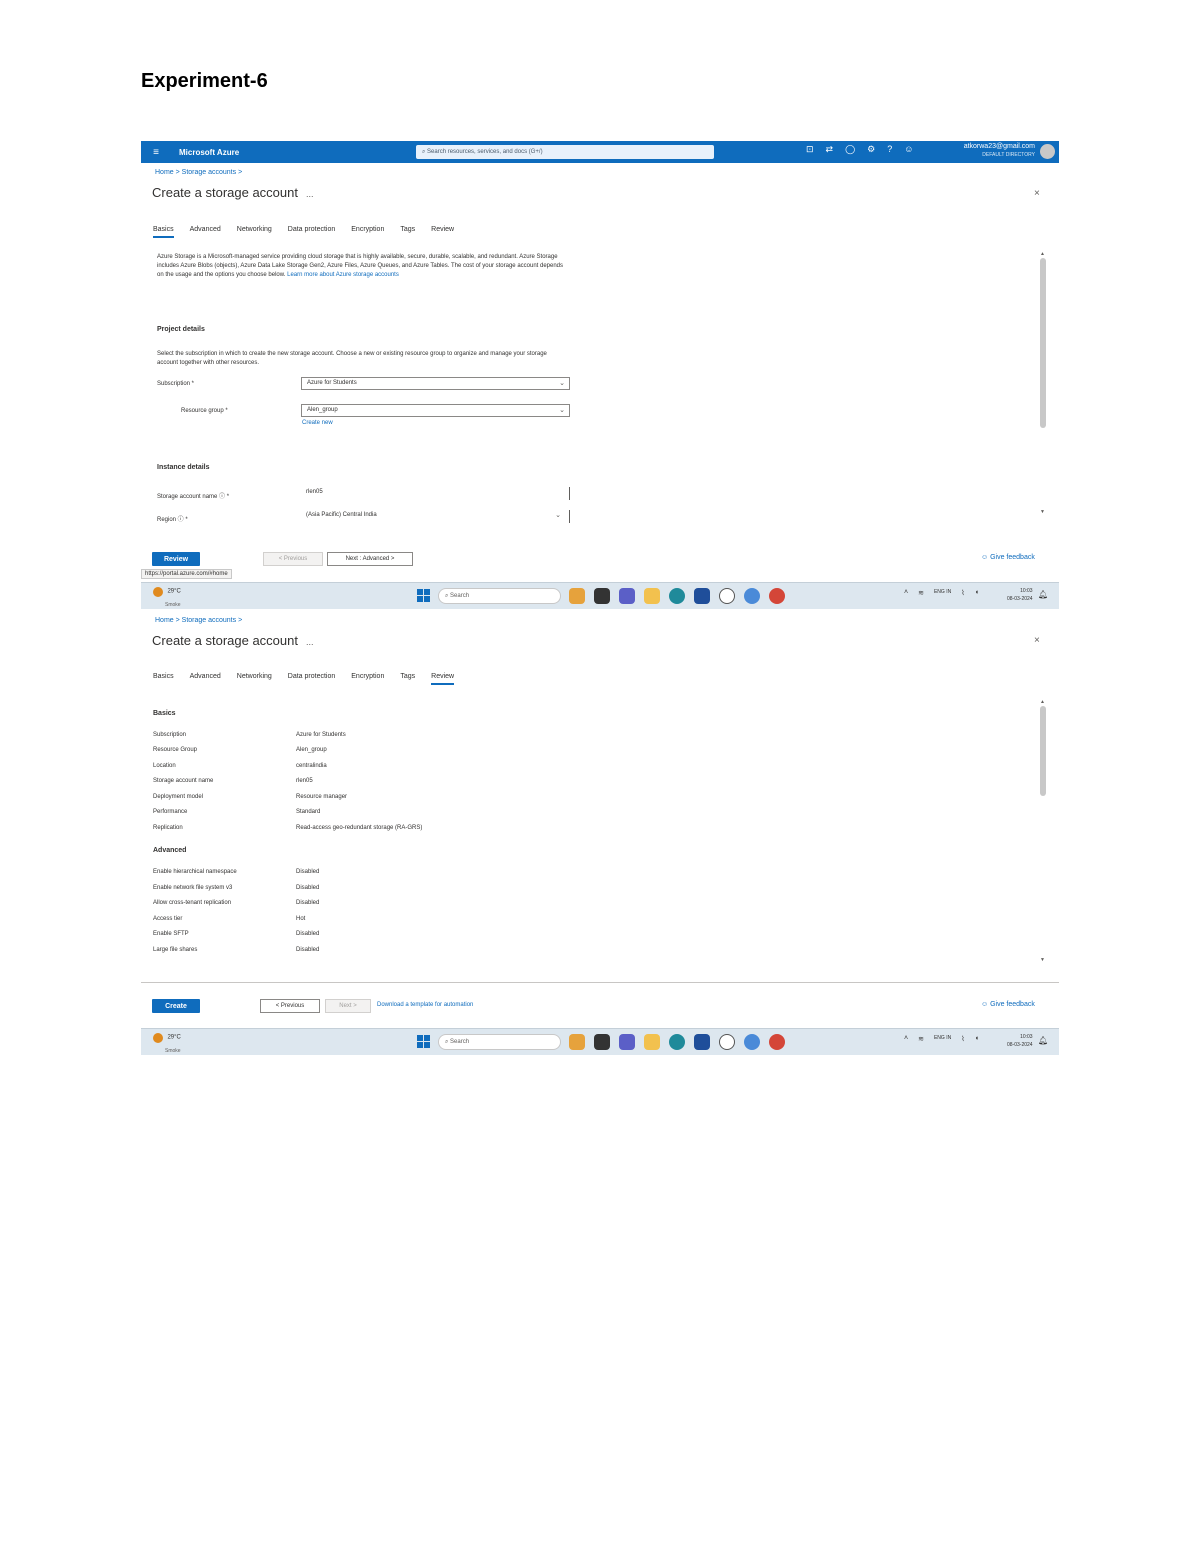  What do you see at coordinates (209, 152) in the screenshot?
I see `azure-brand: Microsoft Azure` at bounding box center [209, 152].